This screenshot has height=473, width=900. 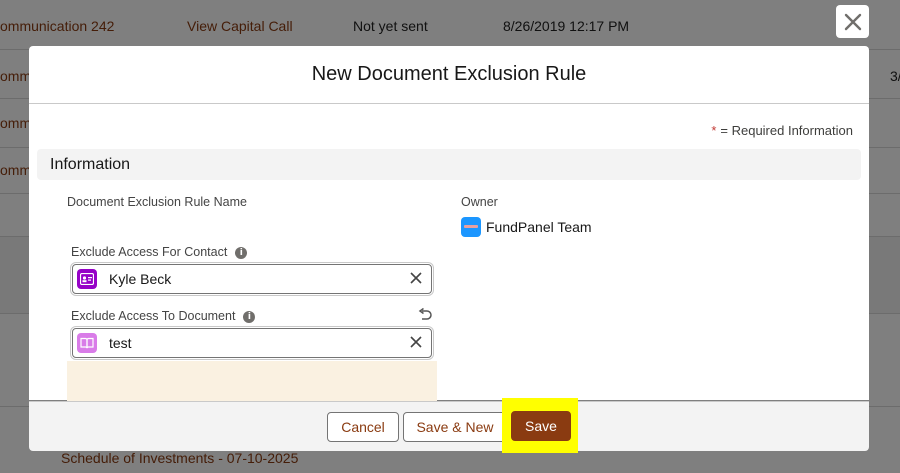 I want to click on cancel-button: Cancel, so click(x=363, y=427).